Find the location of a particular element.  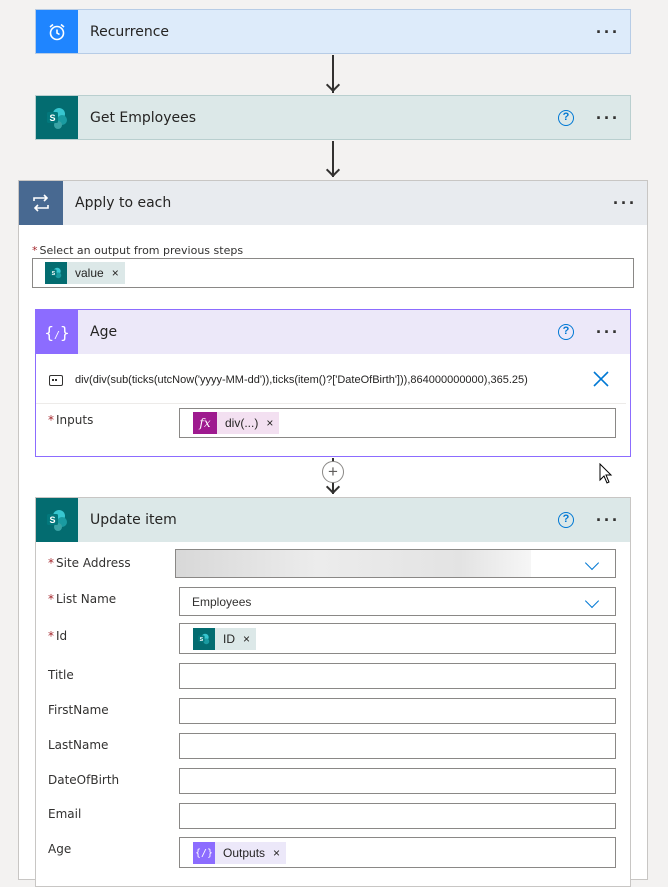

lastname-field is located at coordinates (397, 746).